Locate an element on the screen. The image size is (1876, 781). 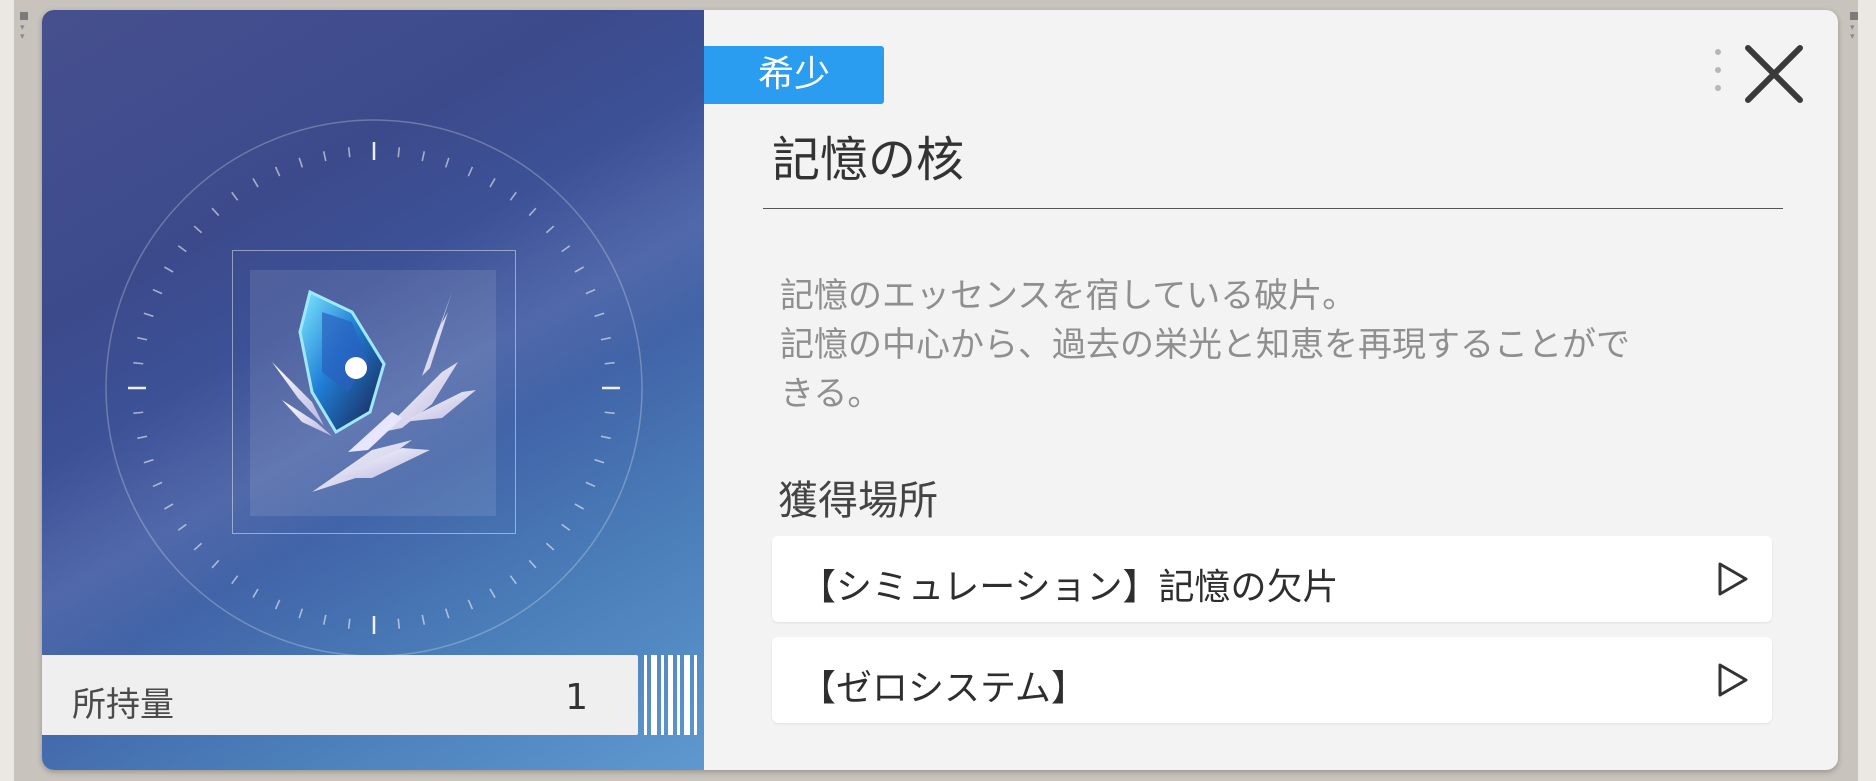
rarity-badge: 希少 is located at coordinates (794, 75).